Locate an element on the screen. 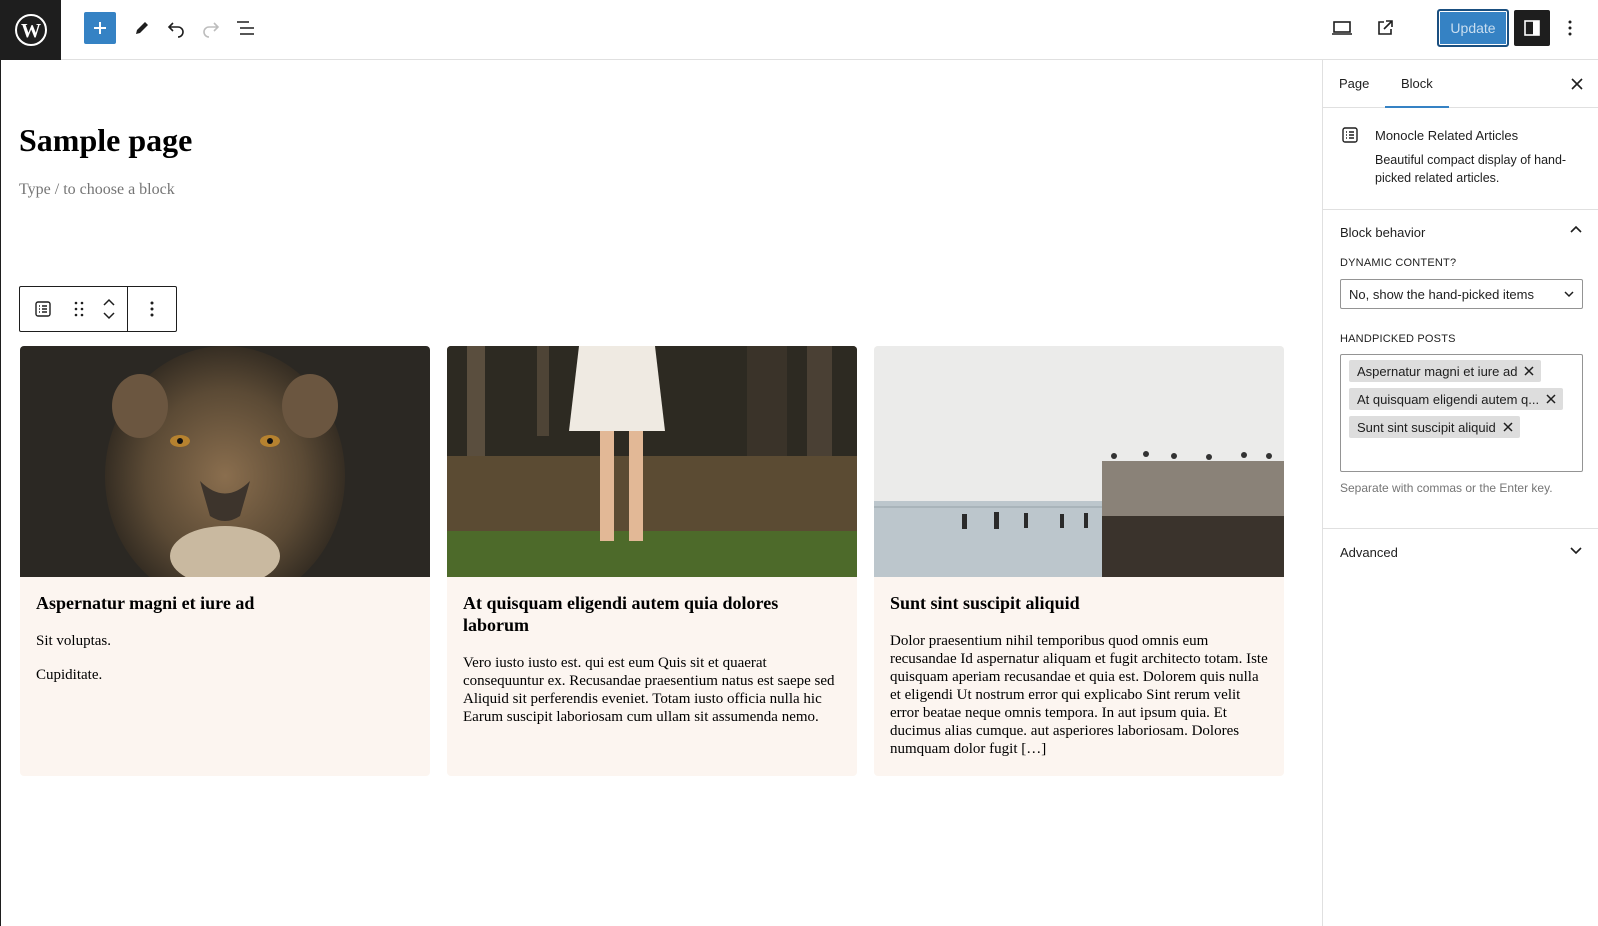  close-settings-button is located at coordinates (1577, 84).